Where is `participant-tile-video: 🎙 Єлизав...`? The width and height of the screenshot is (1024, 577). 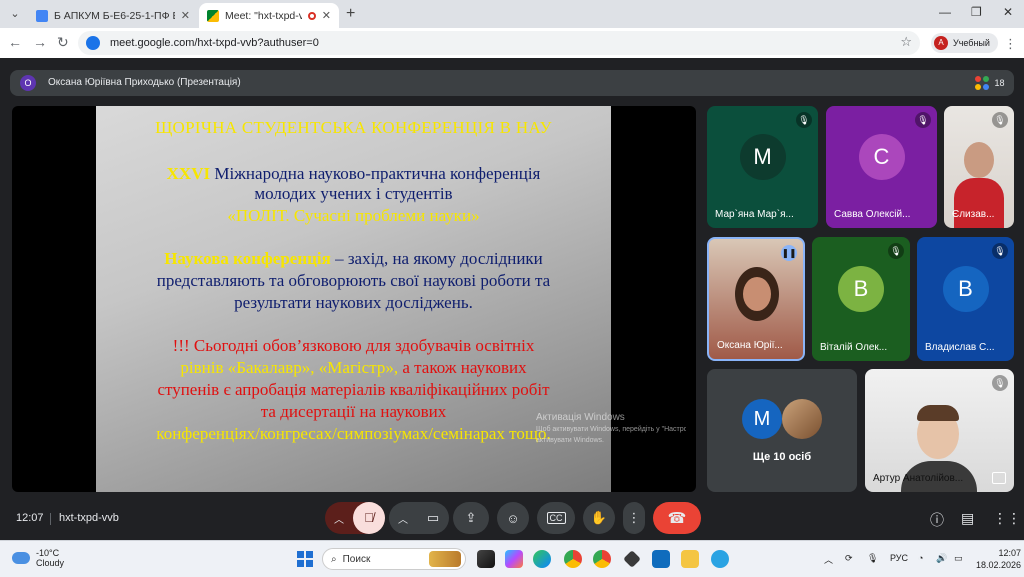 participant-tile-video: 🎙 Єлизав... is located at coordinates (979, 167).